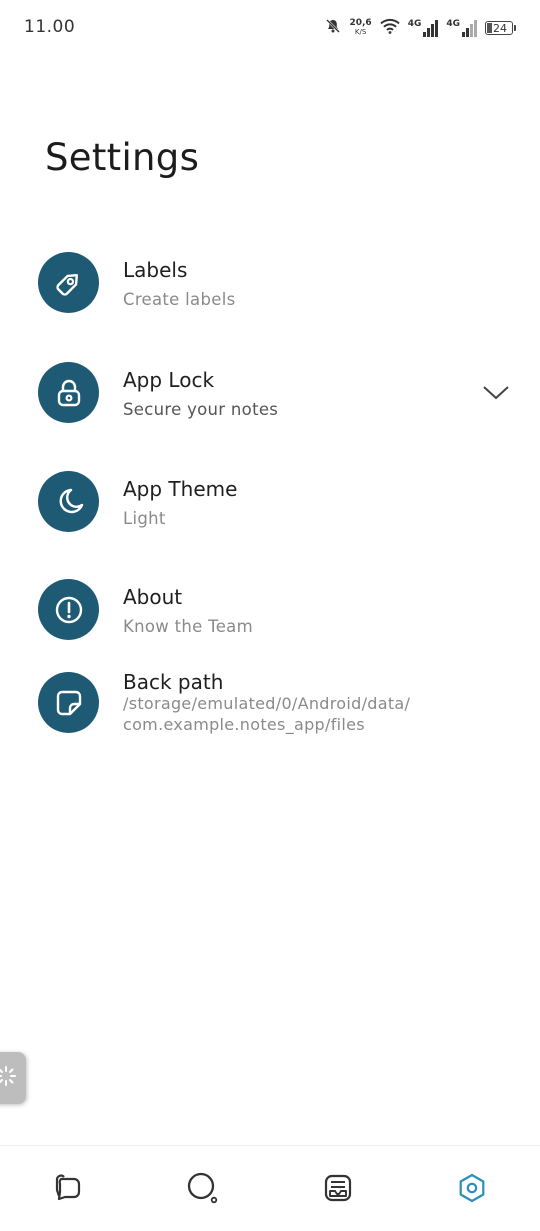 Image resolution: width=540 pixels, height=1231 pixels. Describe the element at coordinates (274, 397) in the screenshot. I see `setting-item-app-lock: App Lock Secure your notes` at that location.